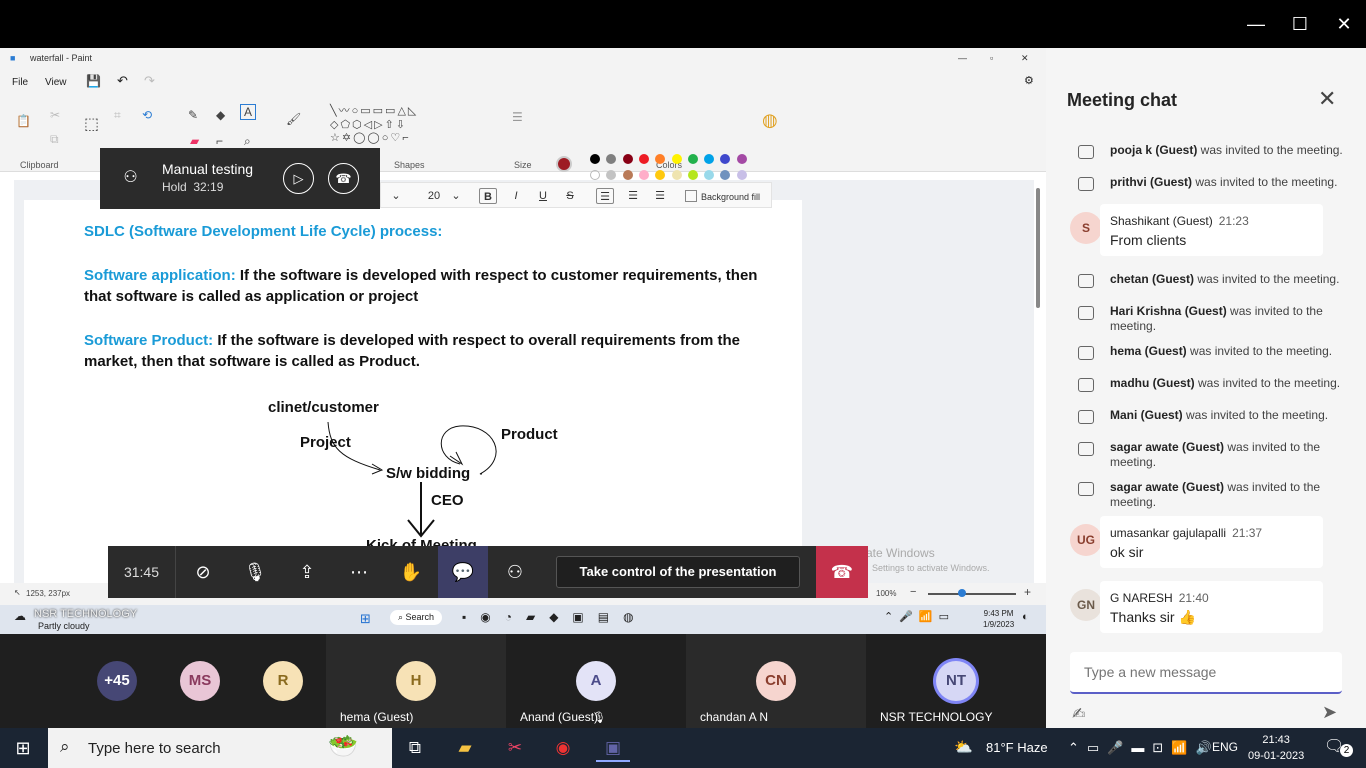 This screenshot has height=768, width=1366. What do you see at coordinates (776, 681) in the screenshot?
I see `participant-tile: CN chandan A N` at bounding box center [776, 681].